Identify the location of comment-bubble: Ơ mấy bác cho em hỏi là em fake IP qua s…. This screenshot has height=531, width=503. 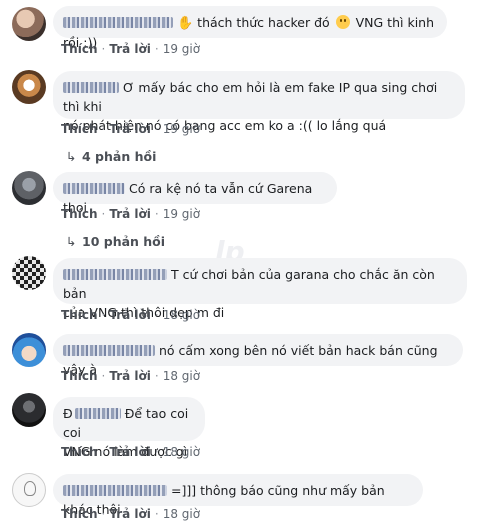
(259, 102).